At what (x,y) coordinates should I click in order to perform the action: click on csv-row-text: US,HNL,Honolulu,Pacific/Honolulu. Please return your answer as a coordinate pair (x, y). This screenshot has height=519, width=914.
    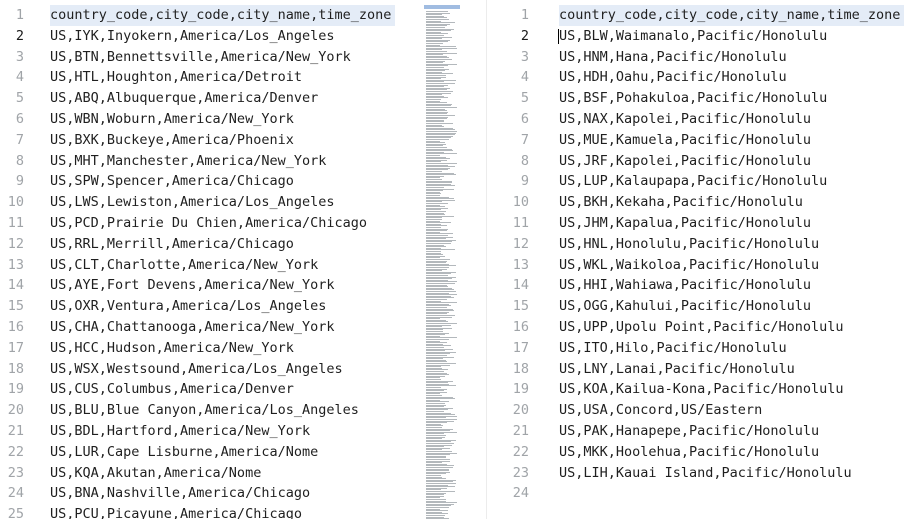
    Looking at the image, I should click on (689, 244).